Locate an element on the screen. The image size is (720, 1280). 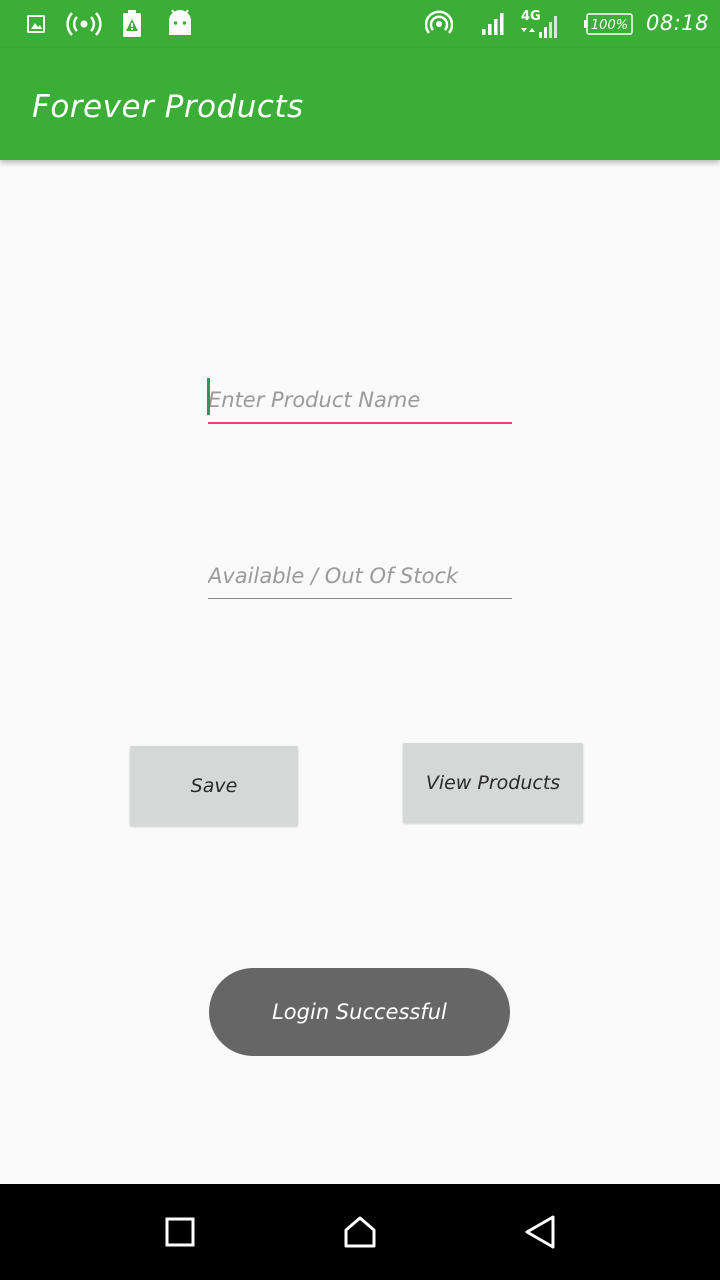
svg-text: 4G is located at coordinates (531, 16).